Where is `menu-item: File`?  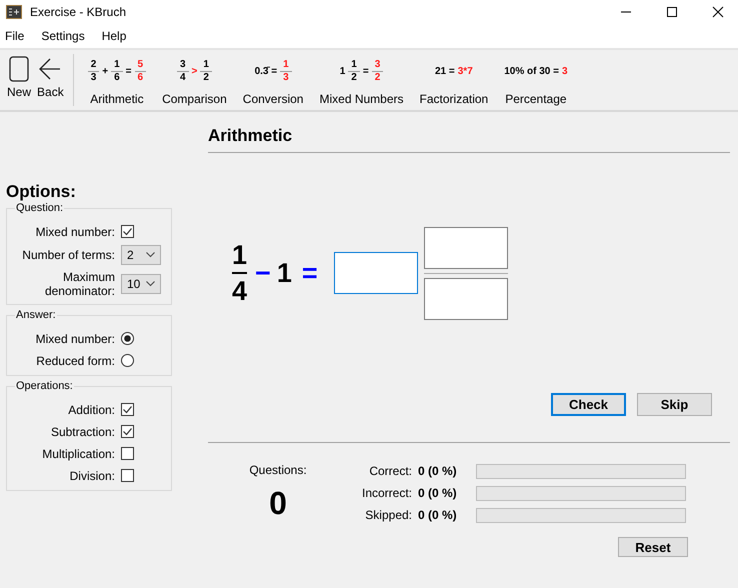
menu-item: File is located at coordinates (14, 36).